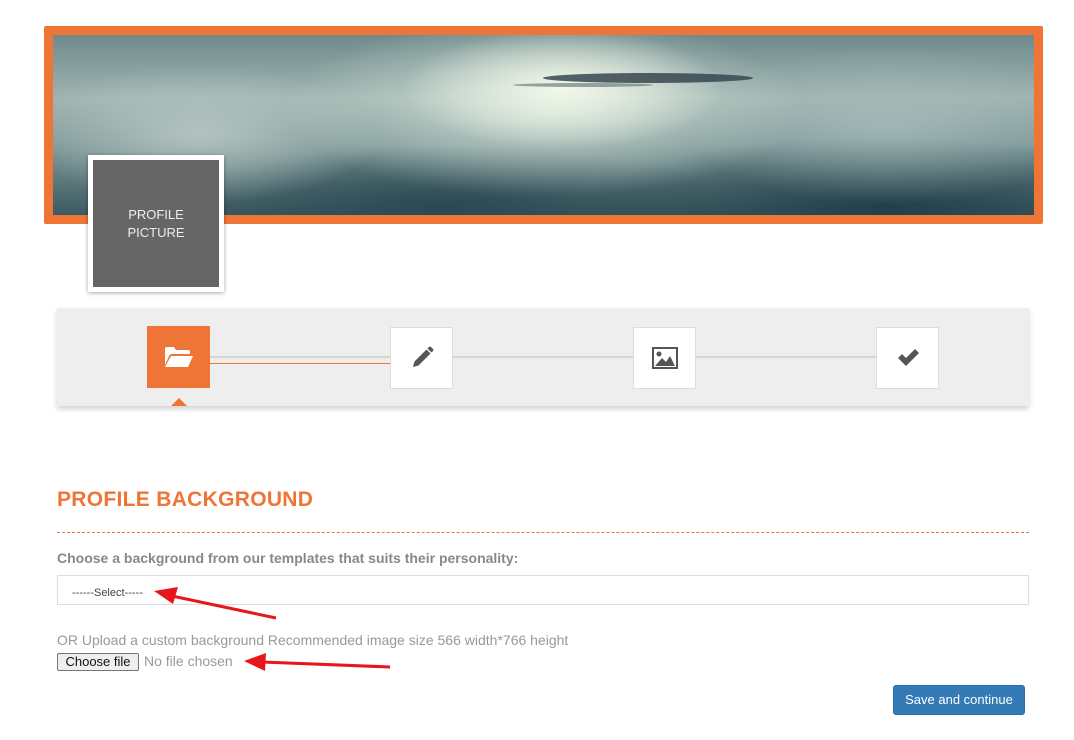 This screenshot has width=1074, height=740. I want to click on arrow-to-select-icon, so click(215, 603).